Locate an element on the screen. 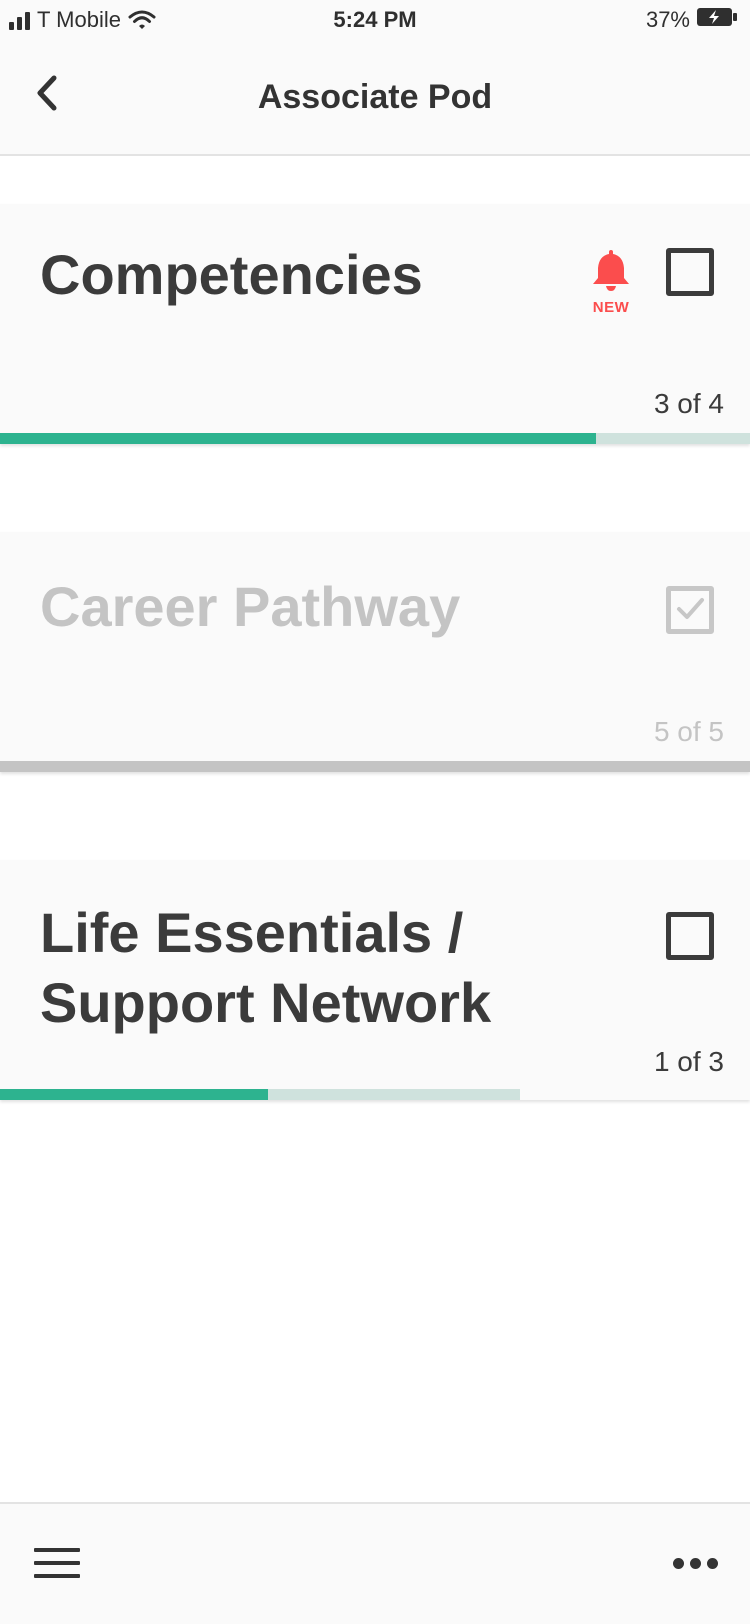  battery-charging-icon is located at coordinates (717, 20).